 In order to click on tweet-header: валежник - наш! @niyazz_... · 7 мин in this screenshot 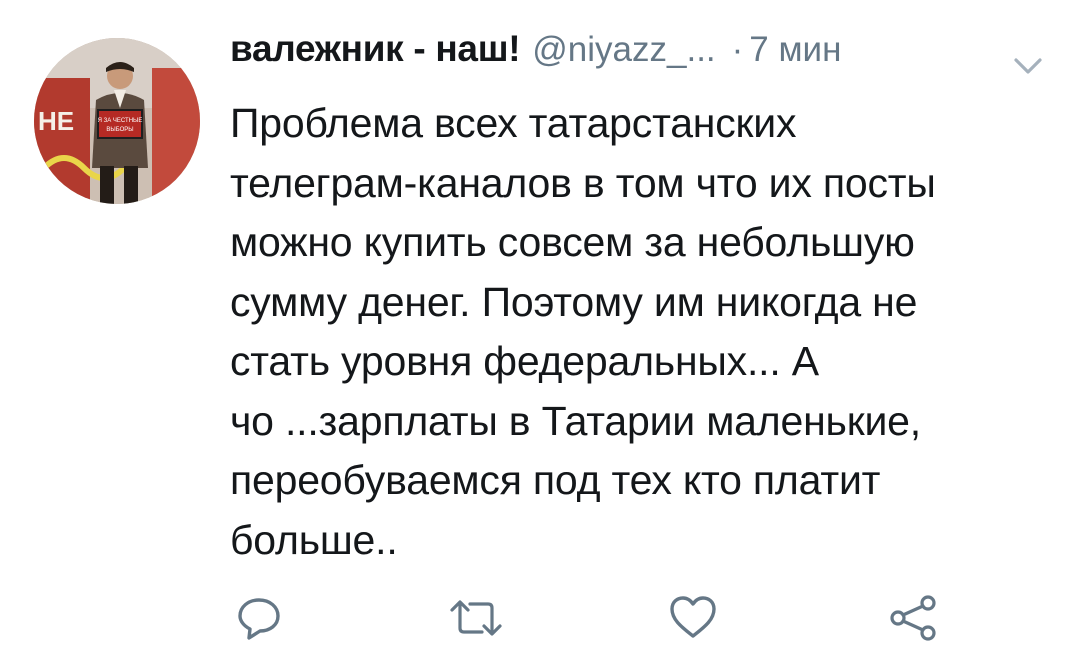, I will do `click(535, 58)`.